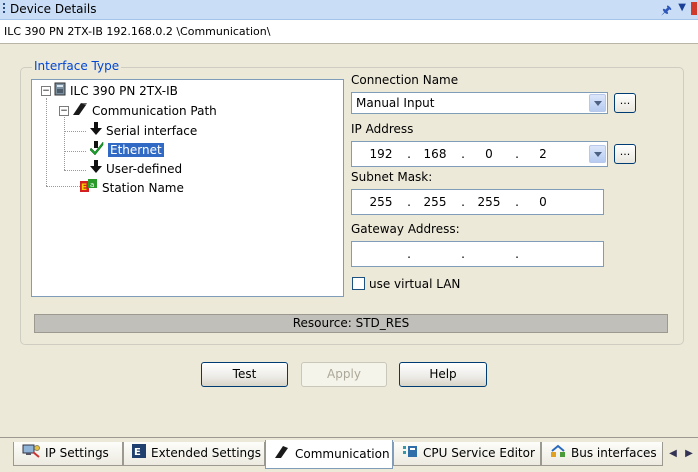  What do you see at coordinates (144, 169) in the screenshot?
I see `tree-node-user-defined-label: User-defined` at bounding box center [144, 169].